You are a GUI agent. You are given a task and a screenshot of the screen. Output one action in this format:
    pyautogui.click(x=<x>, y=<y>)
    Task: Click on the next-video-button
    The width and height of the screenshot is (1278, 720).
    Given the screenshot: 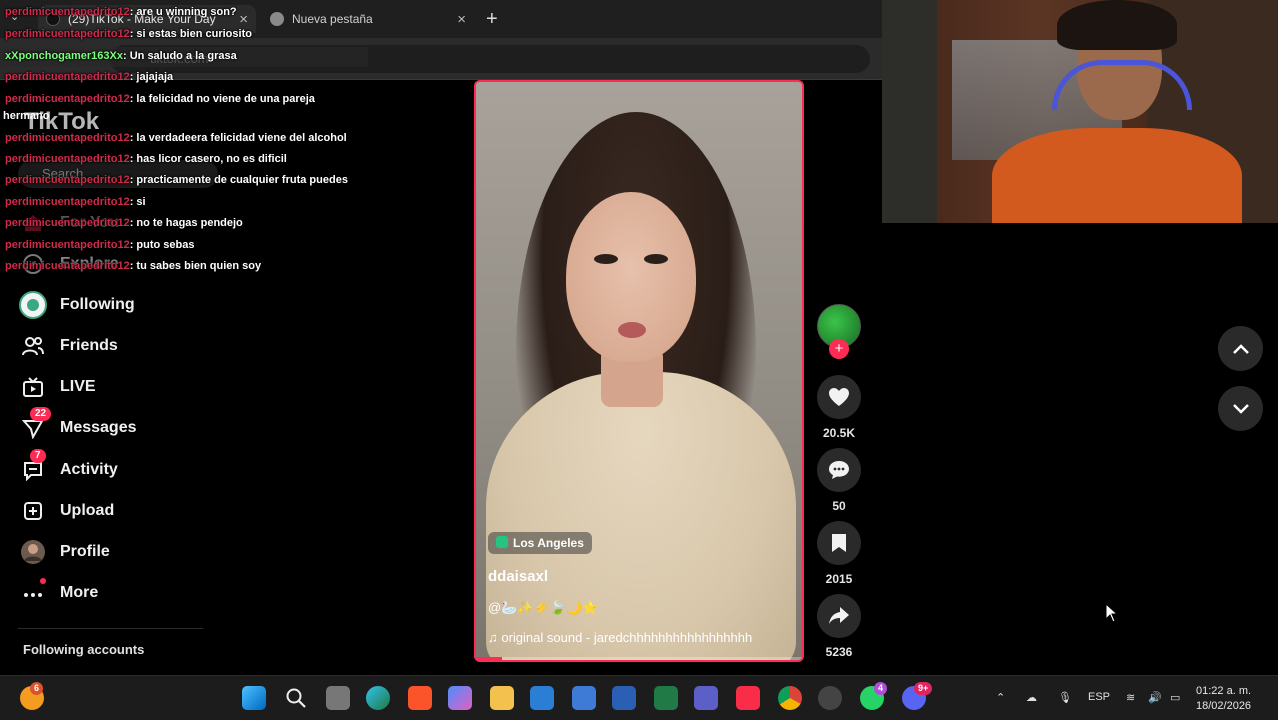 What is the action you would take?
    pyautogui.click(x=1240, y=408)
    